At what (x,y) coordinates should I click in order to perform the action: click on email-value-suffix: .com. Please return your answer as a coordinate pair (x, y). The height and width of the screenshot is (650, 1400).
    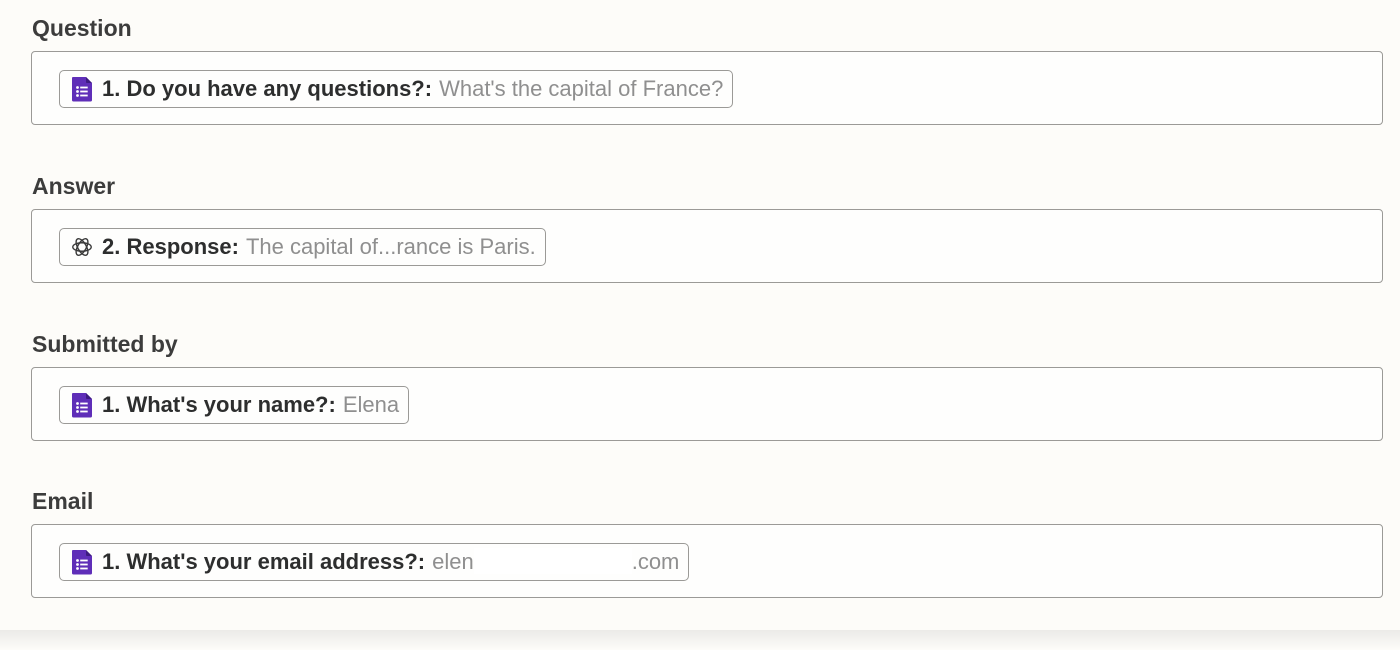
    Looking at the image, I should click on (655, 561).